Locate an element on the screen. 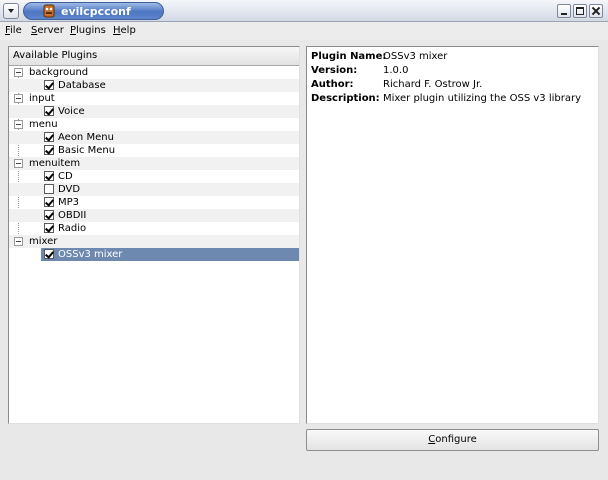 This screenshot has width=608, height=480. group-label: menuitem is located at coordinates (55, 163).